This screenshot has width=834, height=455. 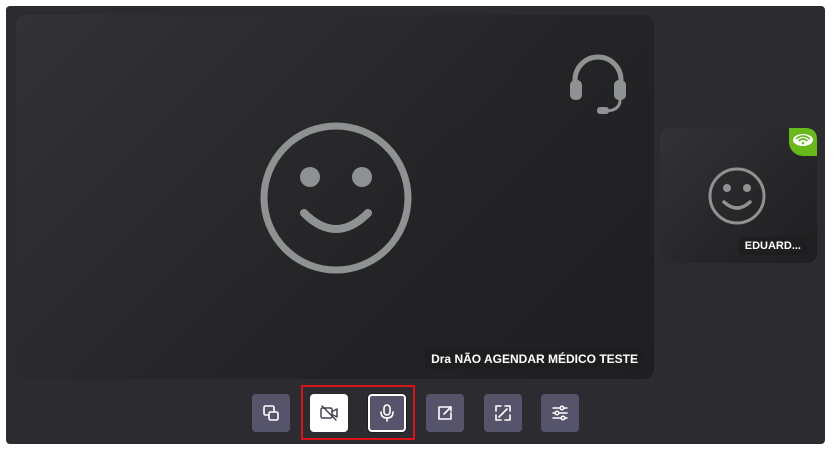 I want to click on headset-icon, so click(x=598, y=84).